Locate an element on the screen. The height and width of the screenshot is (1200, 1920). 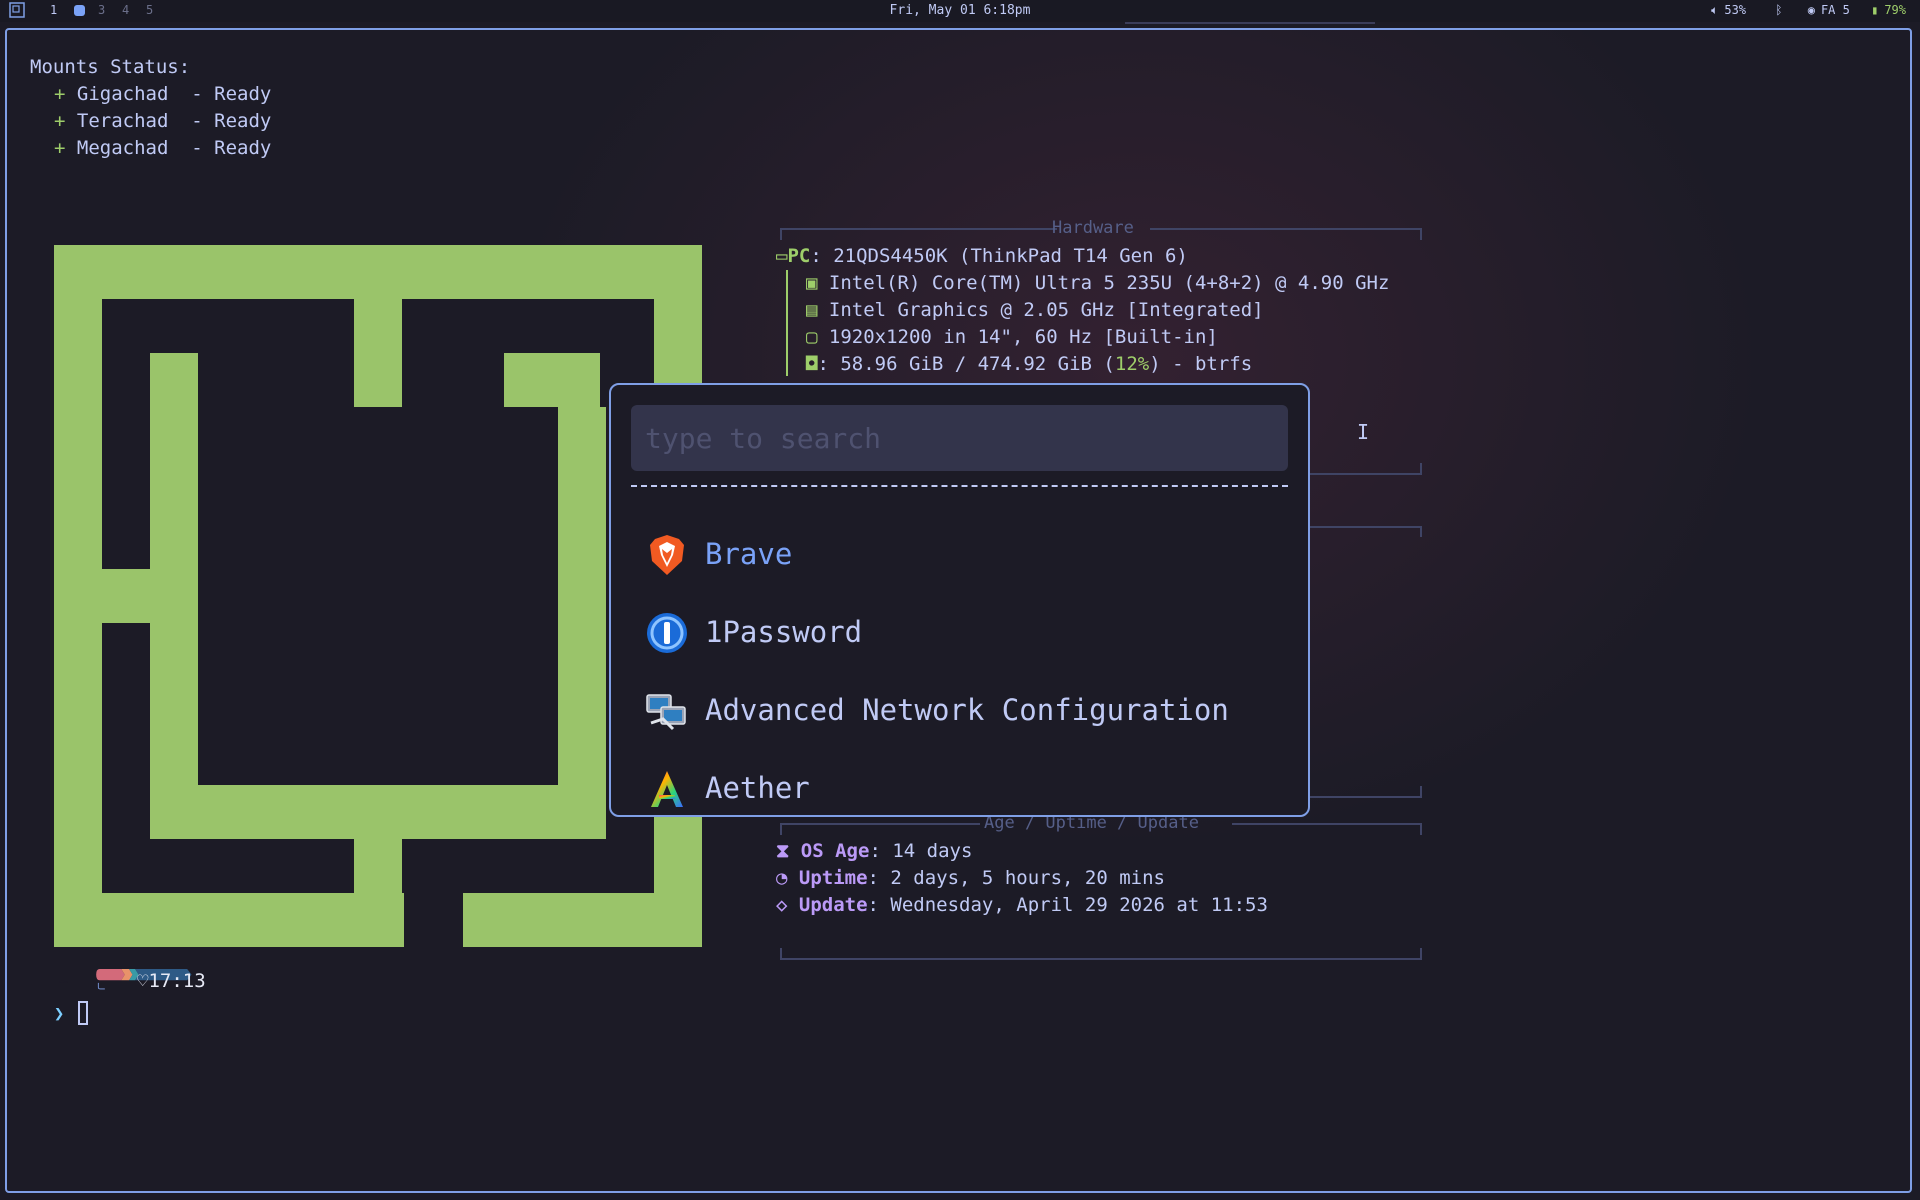
search-input is located at coordinates (959, 438).